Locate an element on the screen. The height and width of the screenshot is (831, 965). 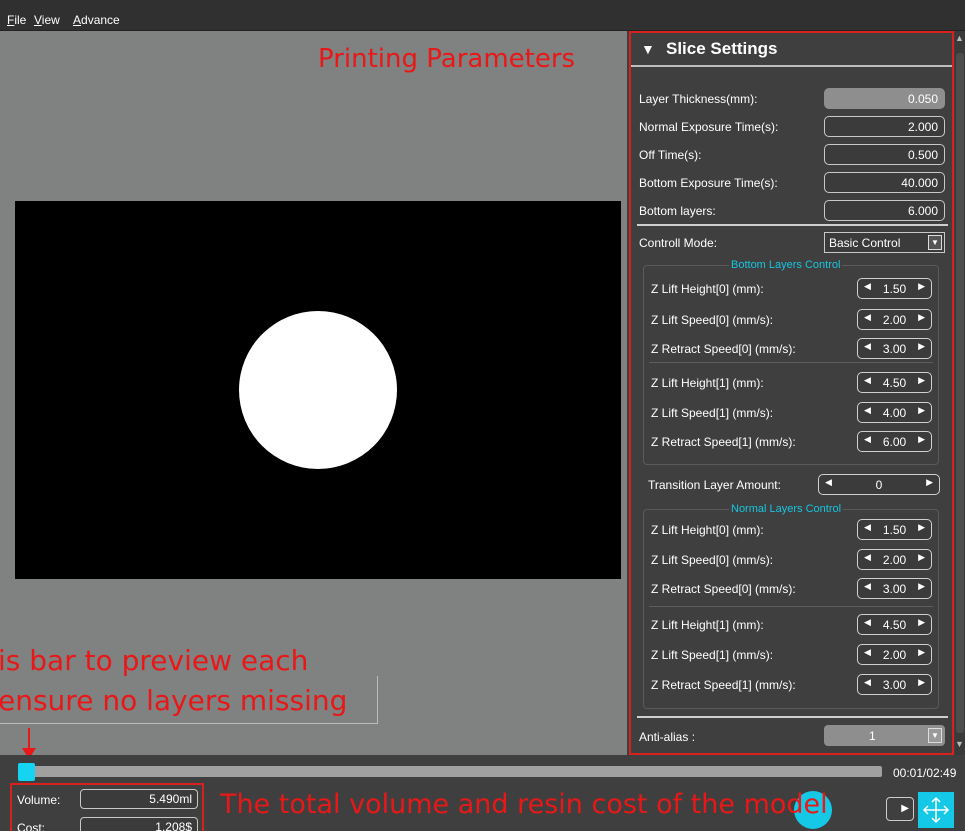
menu-advance-accelerator: A is located at coordinates (77, 20).